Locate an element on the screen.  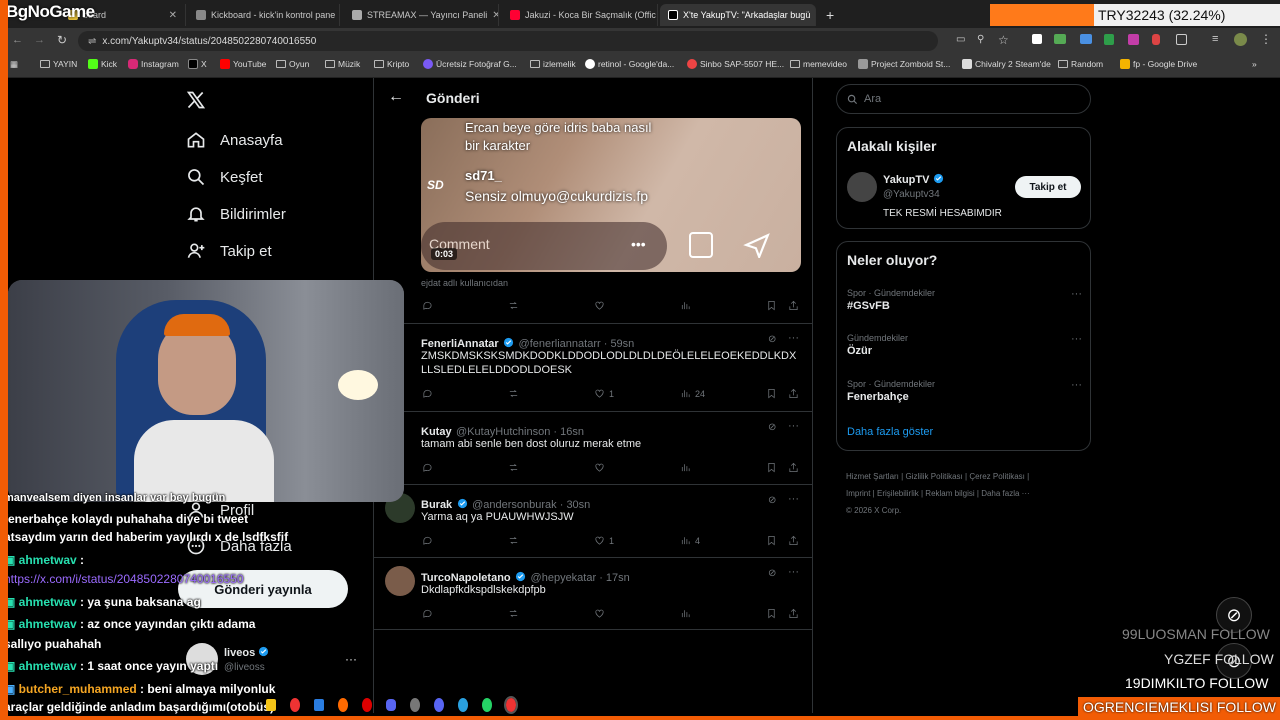
telegram-icon is located at coordinates (463, 705).